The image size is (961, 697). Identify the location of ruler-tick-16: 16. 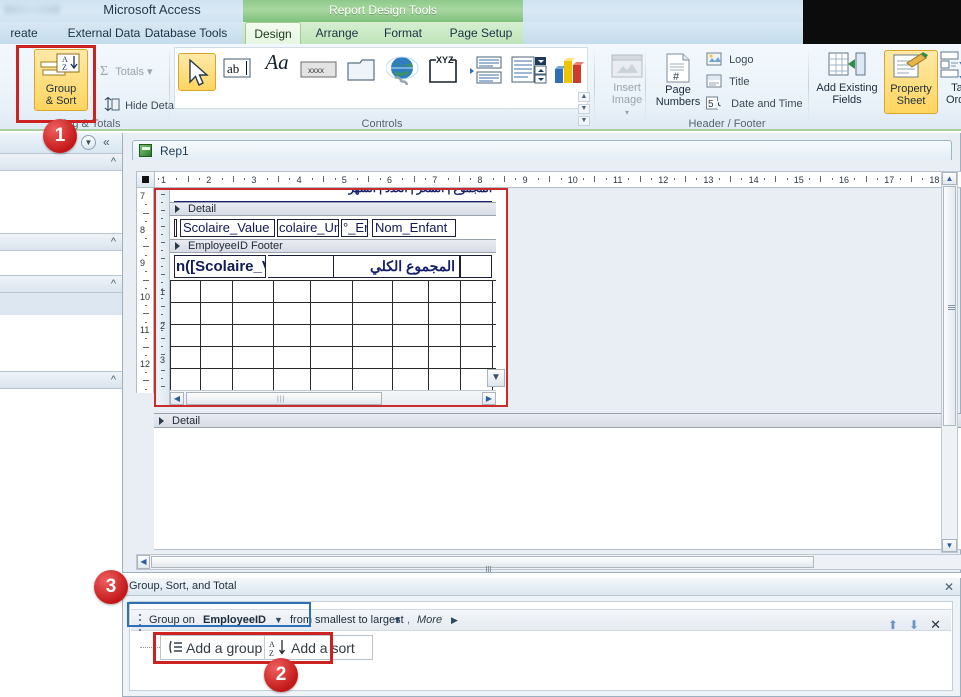
(844, 180).